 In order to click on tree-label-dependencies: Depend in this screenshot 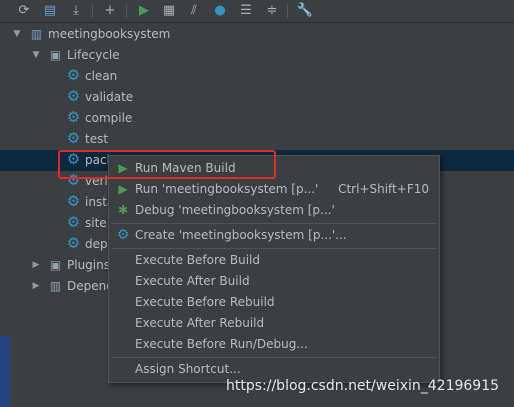, I will do `click(90, 286)`.